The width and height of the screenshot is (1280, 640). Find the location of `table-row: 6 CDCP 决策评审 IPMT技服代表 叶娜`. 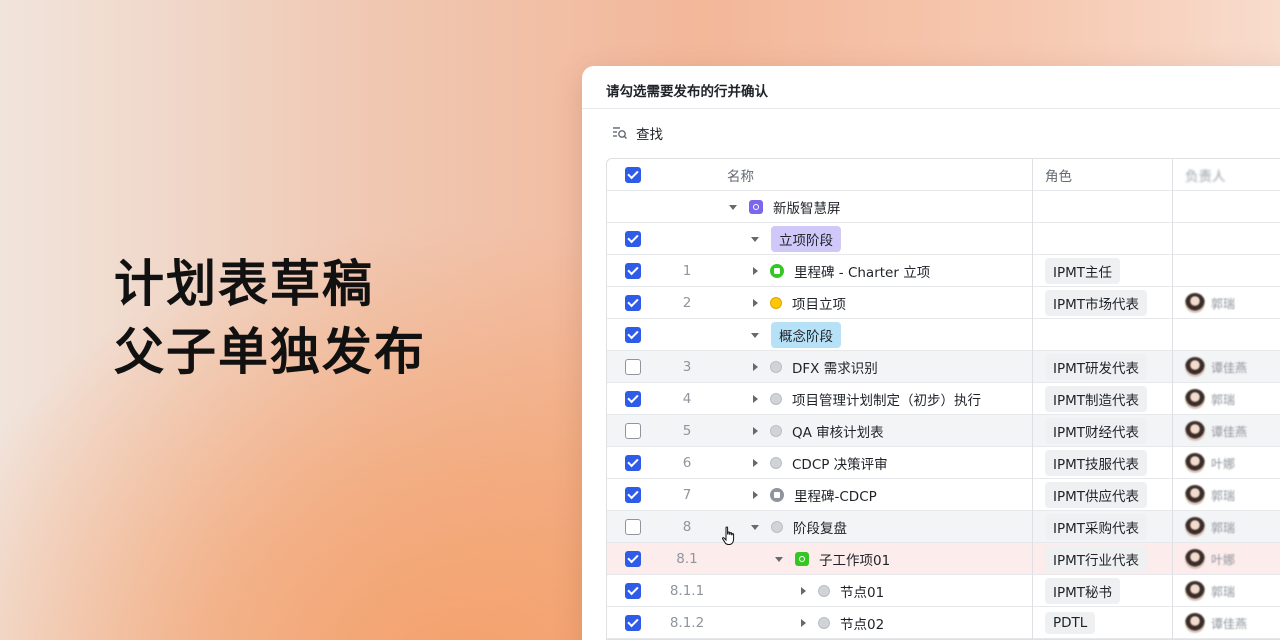

table-row: 6 CDCP 决策评审 IPMT技服代表 叶娜 is located at coordinates (943, 463).